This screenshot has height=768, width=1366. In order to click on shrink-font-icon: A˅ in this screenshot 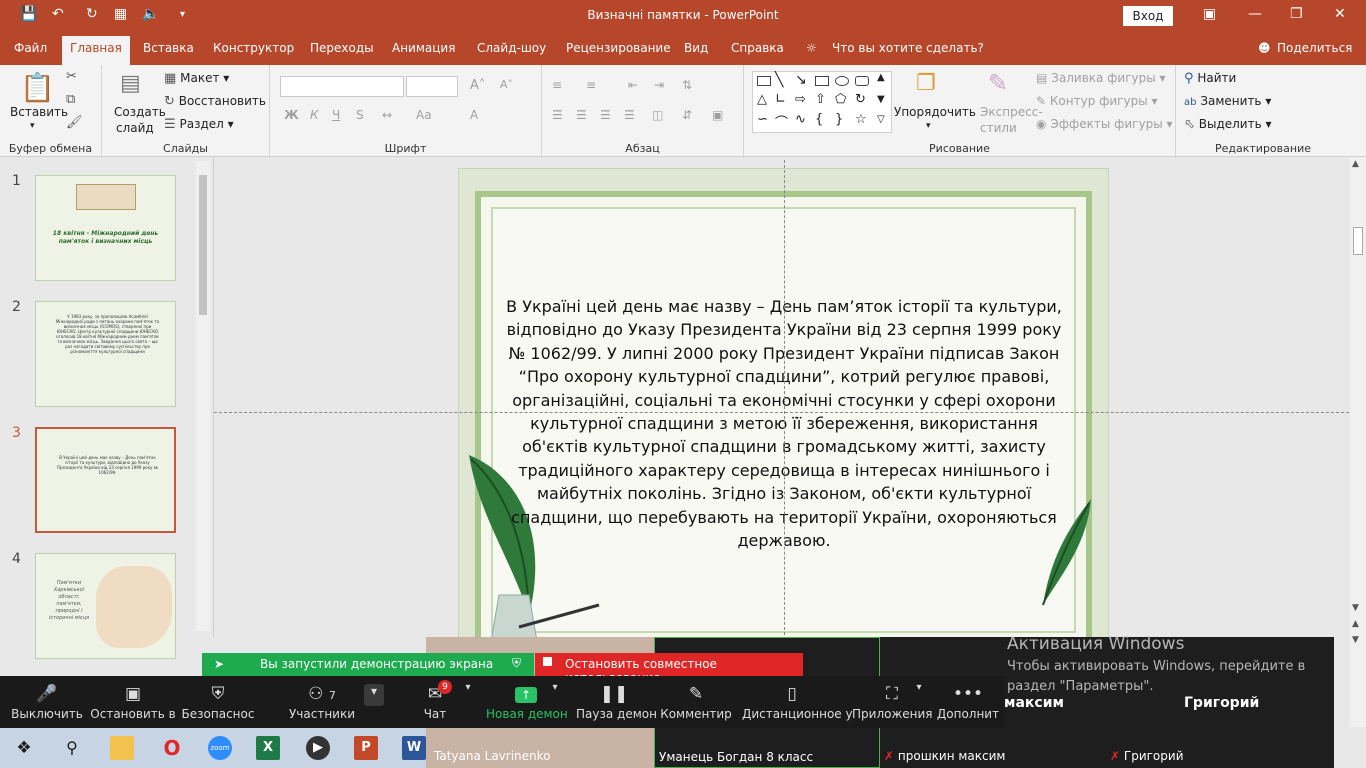, I will do `click(506, 84)`.